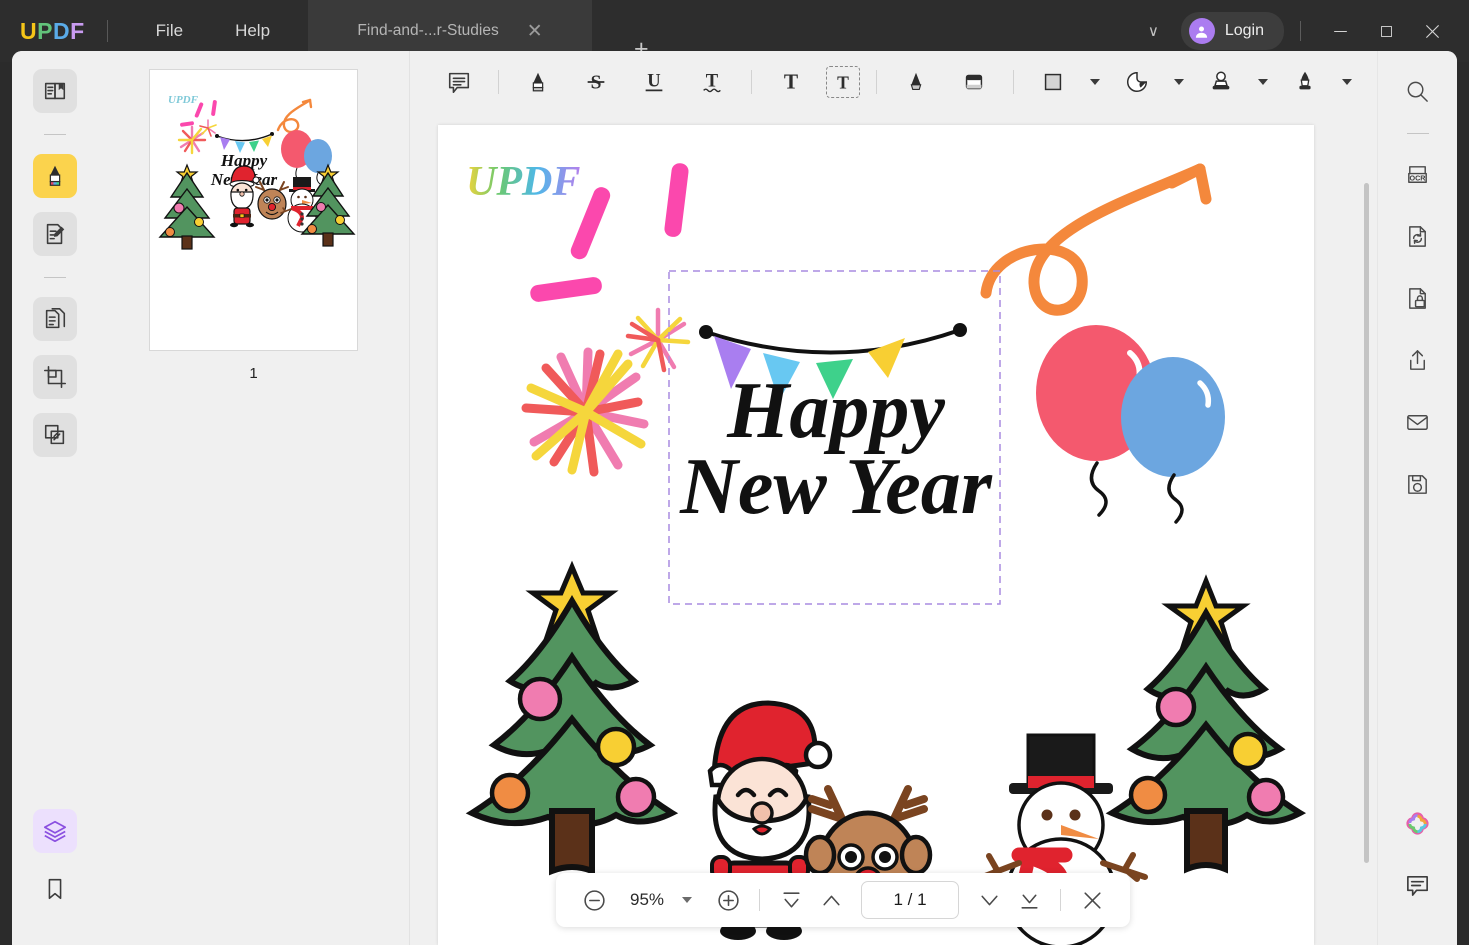 The image size is (1469, 945). I want to click on tab-close-icon: ✕, so click(535, 31).